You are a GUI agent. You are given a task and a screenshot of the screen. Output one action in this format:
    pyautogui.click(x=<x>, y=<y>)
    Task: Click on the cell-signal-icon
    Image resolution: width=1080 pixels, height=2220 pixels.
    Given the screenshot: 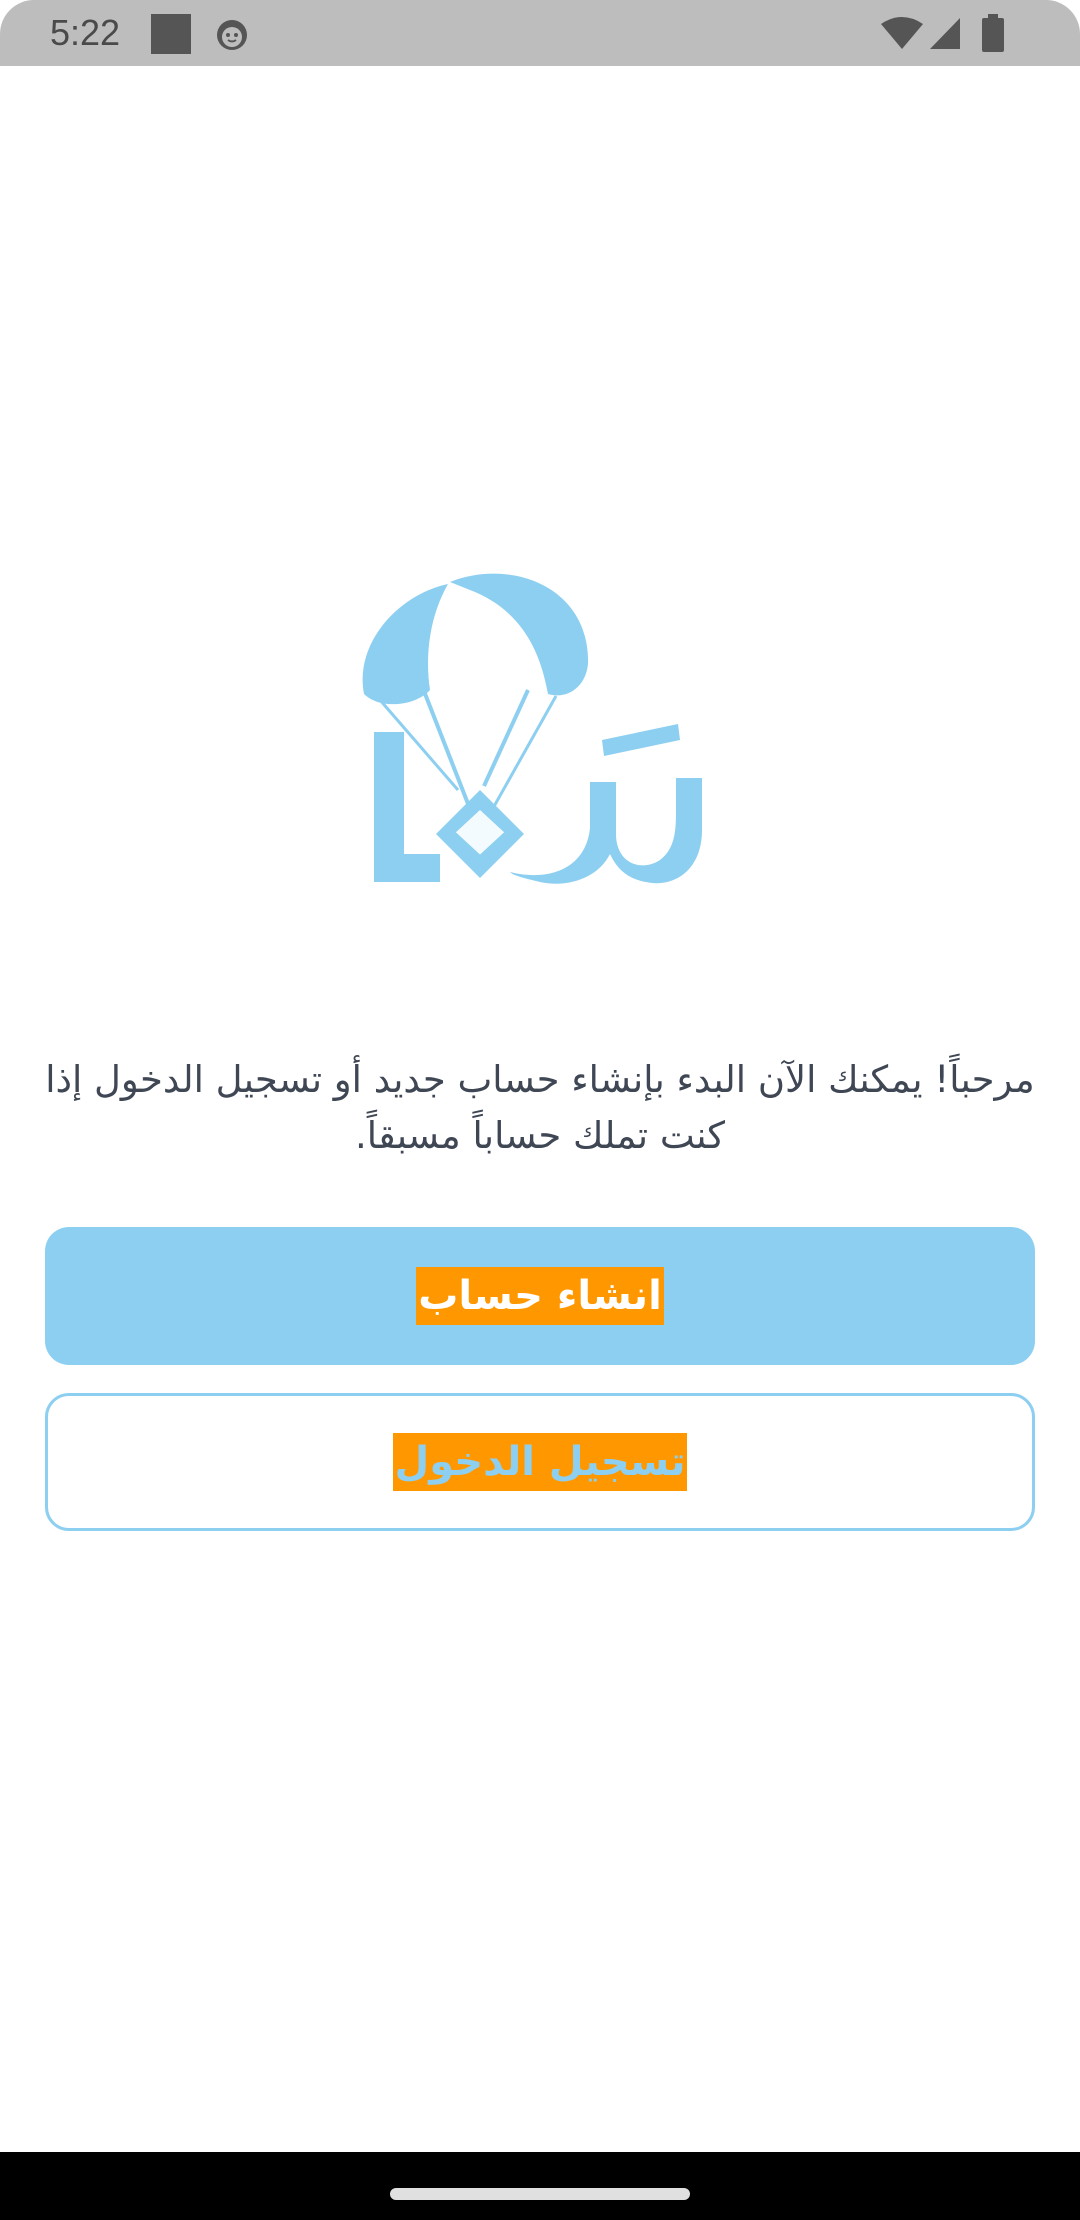 What is the action you would take?
    pyautogui.click(x=945, y=33)
    